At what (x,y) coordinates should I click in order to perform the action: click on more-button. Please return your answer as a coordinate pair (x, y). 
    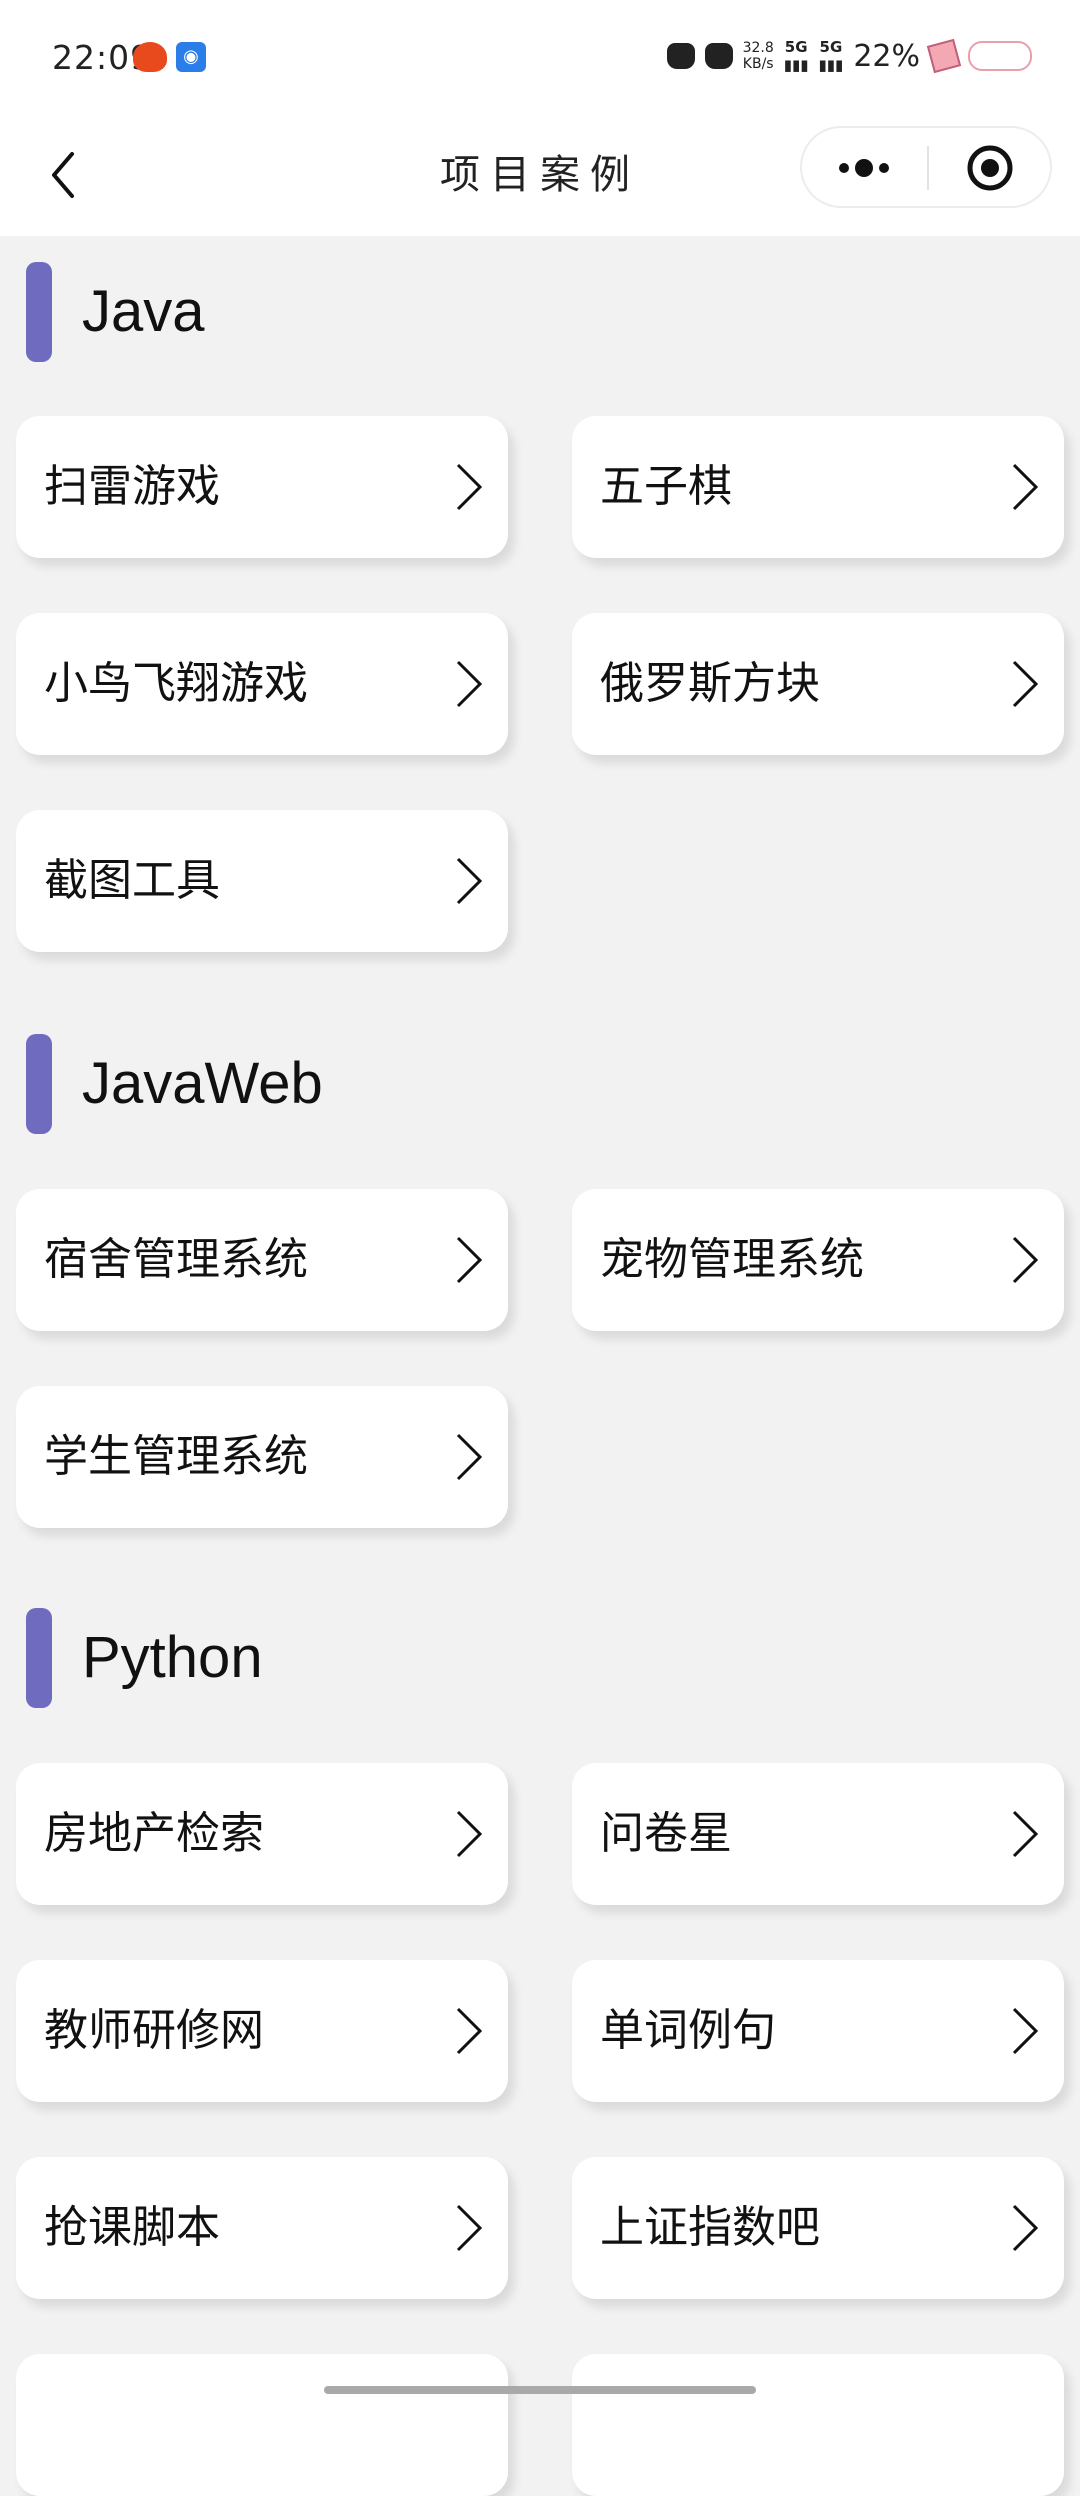
    Looking at the image, I should click on (864, 168).